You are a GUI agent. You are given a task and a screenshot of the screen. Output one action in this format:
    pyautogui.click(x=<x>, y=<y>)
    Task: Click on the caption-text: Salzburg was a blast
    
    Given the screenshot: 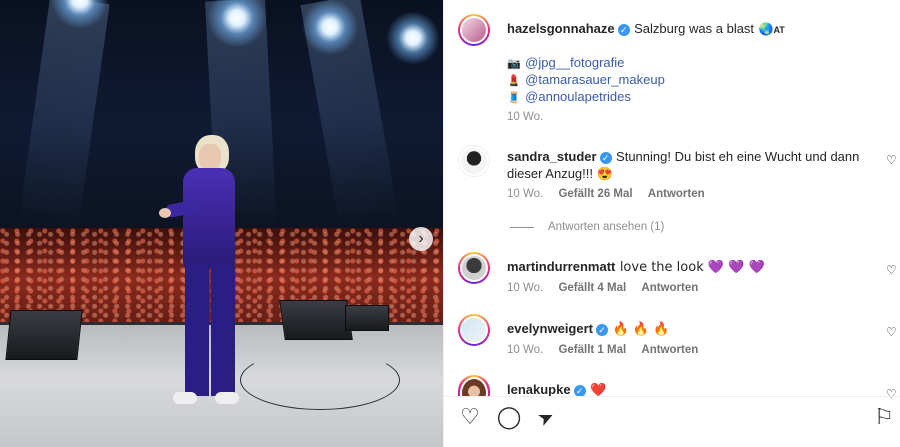 What is the action you would take?
    pyautogui.click(x=694, y=28)
    